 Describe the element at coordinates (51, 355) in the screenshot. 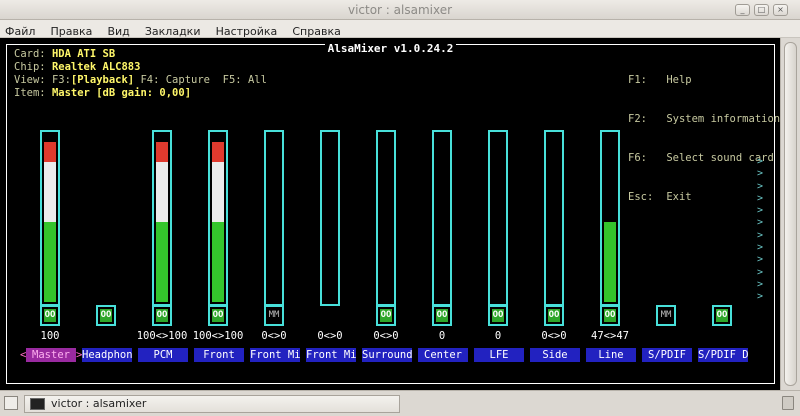

I see `channel-name: Master` at that location.